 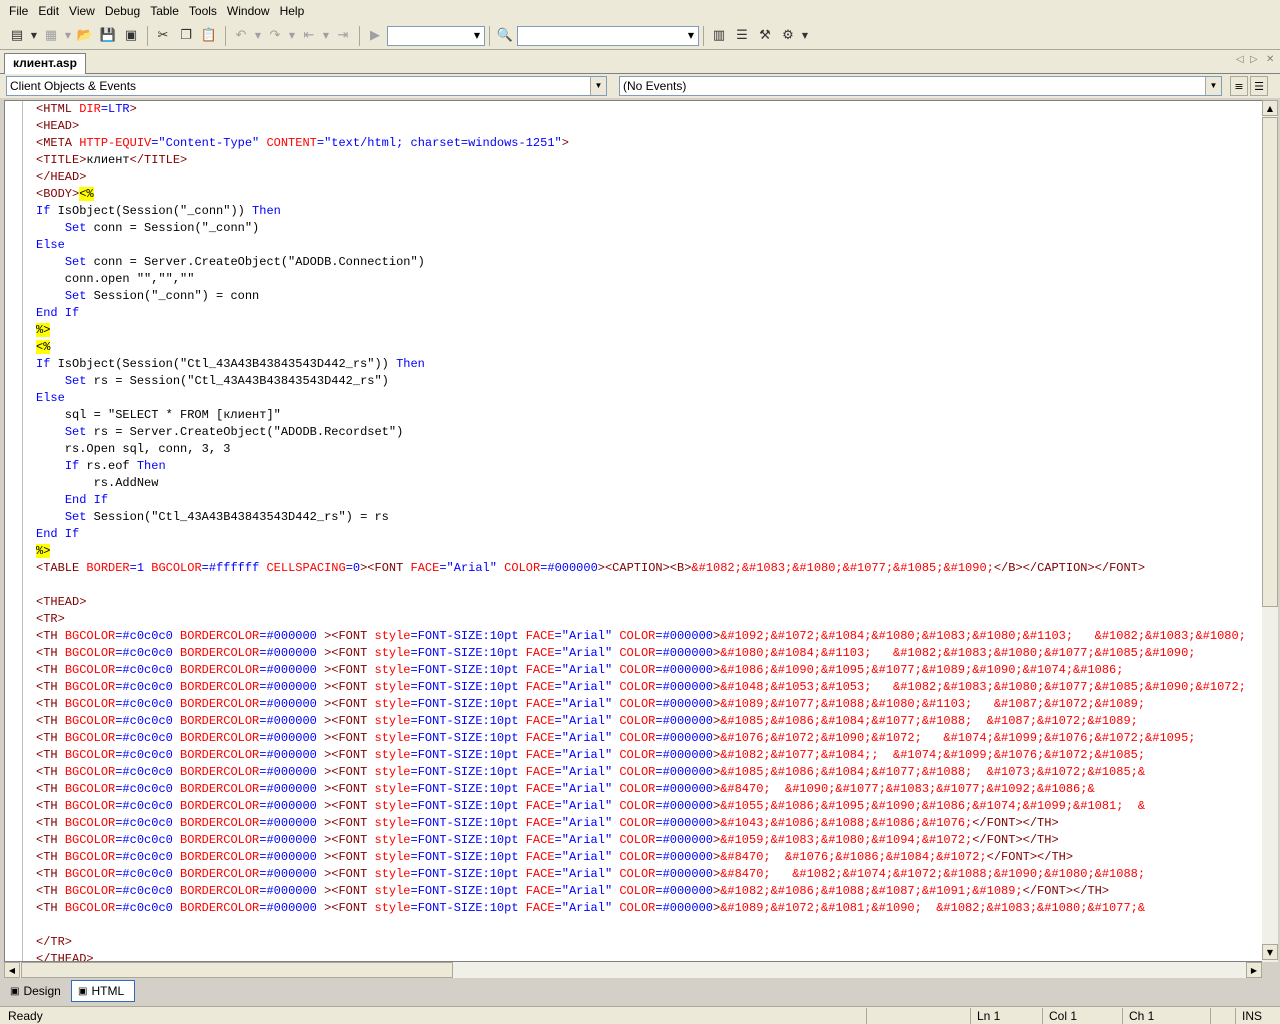 I want to click on close-icon: ✕, so click(x=1270, y=59).